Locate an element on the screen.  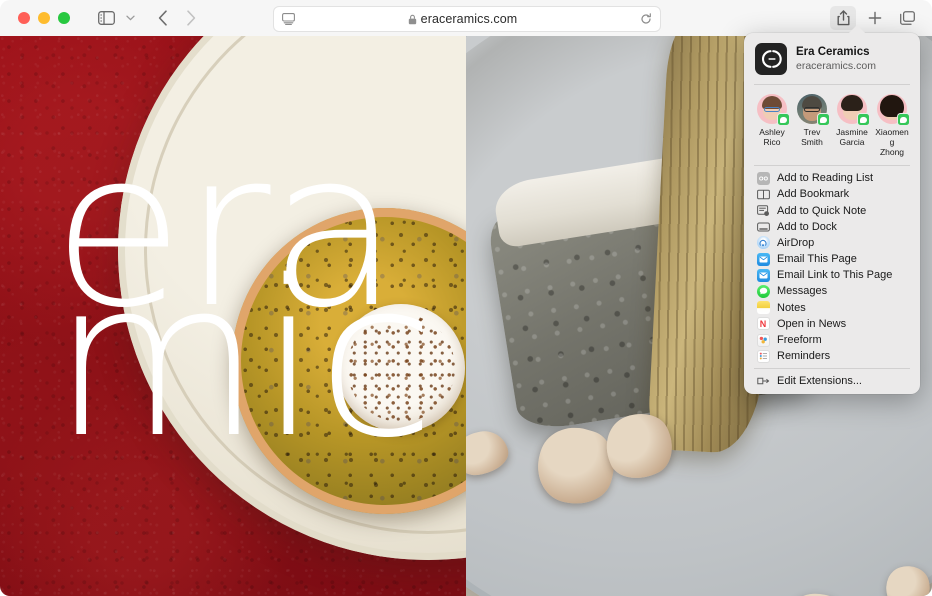
forward-arrow-icon is located at coordinates (191, 18).